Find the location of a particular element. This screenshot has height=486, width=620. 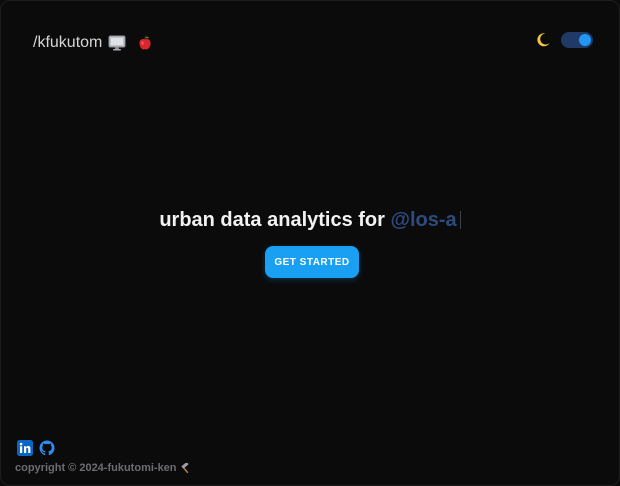

brand-label: /kfukutom is located at coordinates (68, 42).